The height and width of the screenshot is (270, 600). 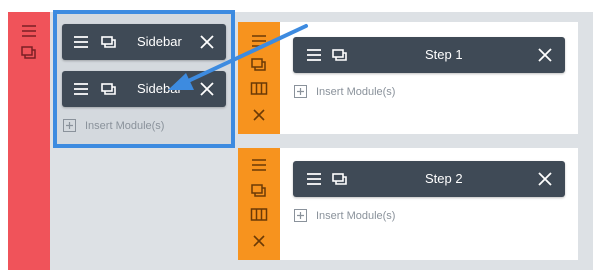 I want to click on drag-arrow-annotation, so click(x=238, y=57).